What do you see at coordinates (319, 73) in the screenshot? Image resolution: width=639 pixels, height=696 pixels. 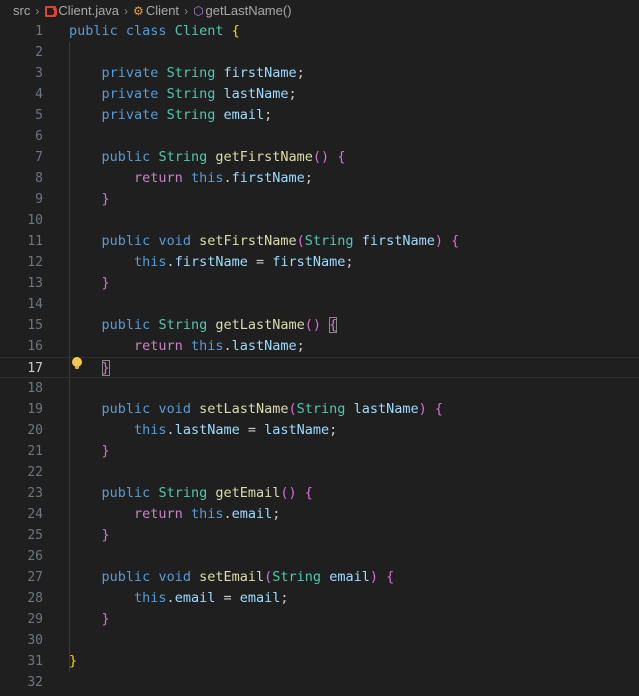 I see `code-line: 3 private String firstName;` at bounding box center [319, 73].